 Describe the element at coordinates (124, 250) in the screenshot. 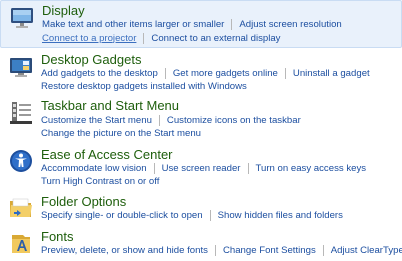

I see `link-preview-fonts: Preview, delete, or show and hide fonts` at that location.